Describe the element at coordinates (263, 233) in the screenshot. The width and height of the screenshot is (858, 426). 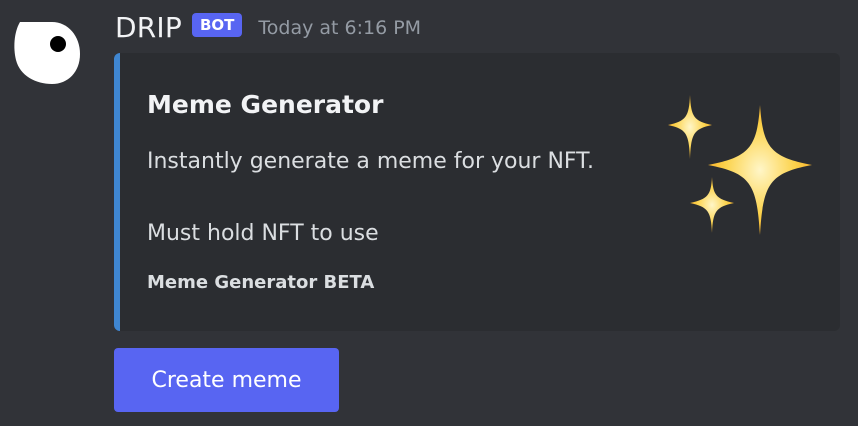
I see `embed-field-value: Must hold NFT to use` at that location.